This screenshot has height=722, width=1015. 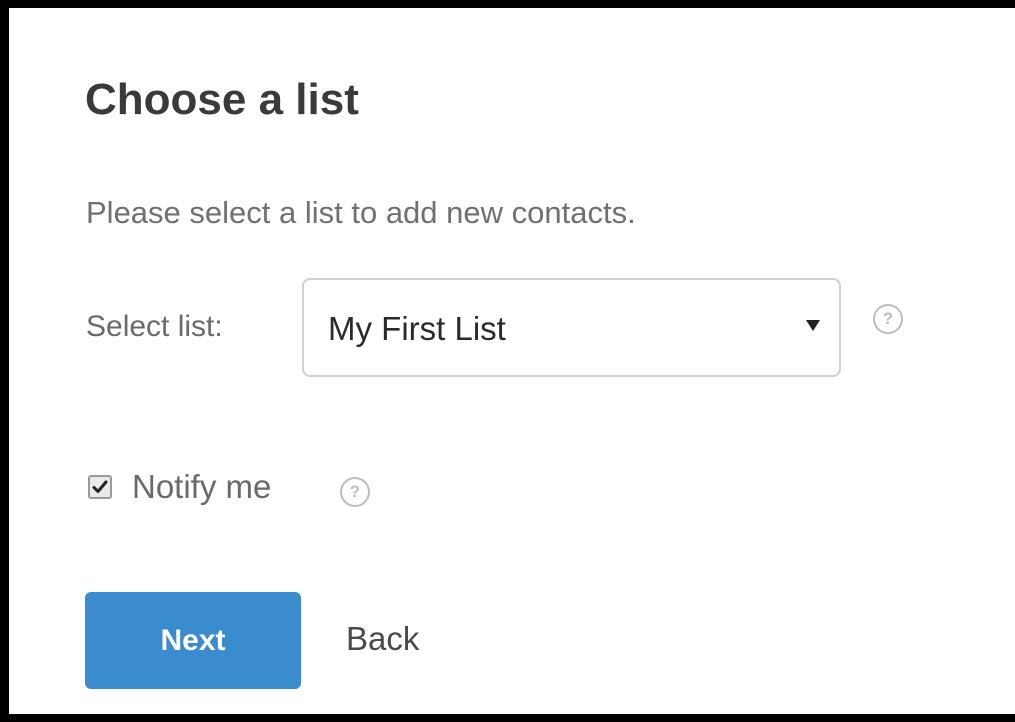 I want to click on notify-me-checkbox, so click(x=100, y=487).